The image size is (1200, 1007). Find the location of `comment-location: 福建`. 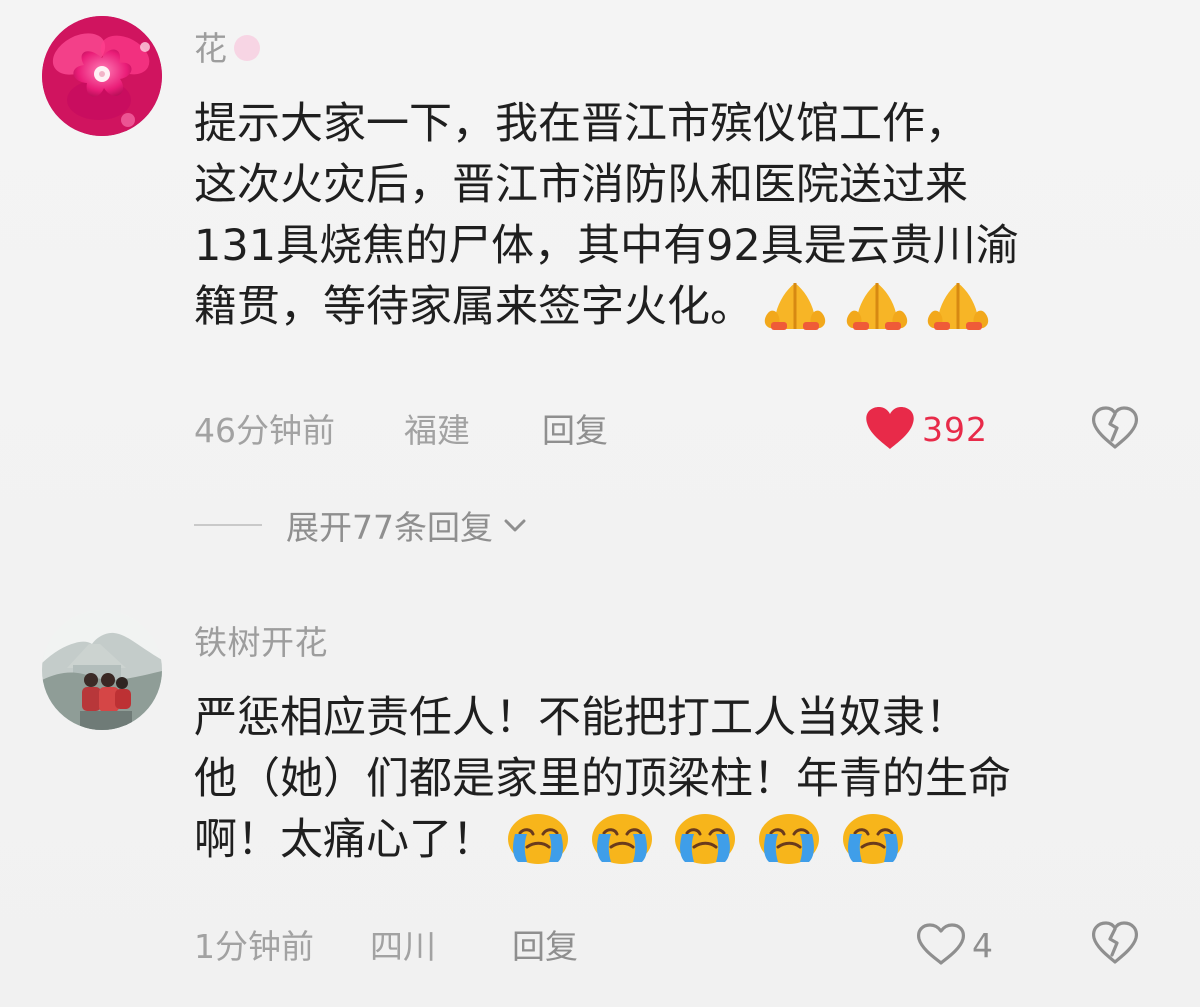

comment-location: 福建 is located at coordinates (437, 430).